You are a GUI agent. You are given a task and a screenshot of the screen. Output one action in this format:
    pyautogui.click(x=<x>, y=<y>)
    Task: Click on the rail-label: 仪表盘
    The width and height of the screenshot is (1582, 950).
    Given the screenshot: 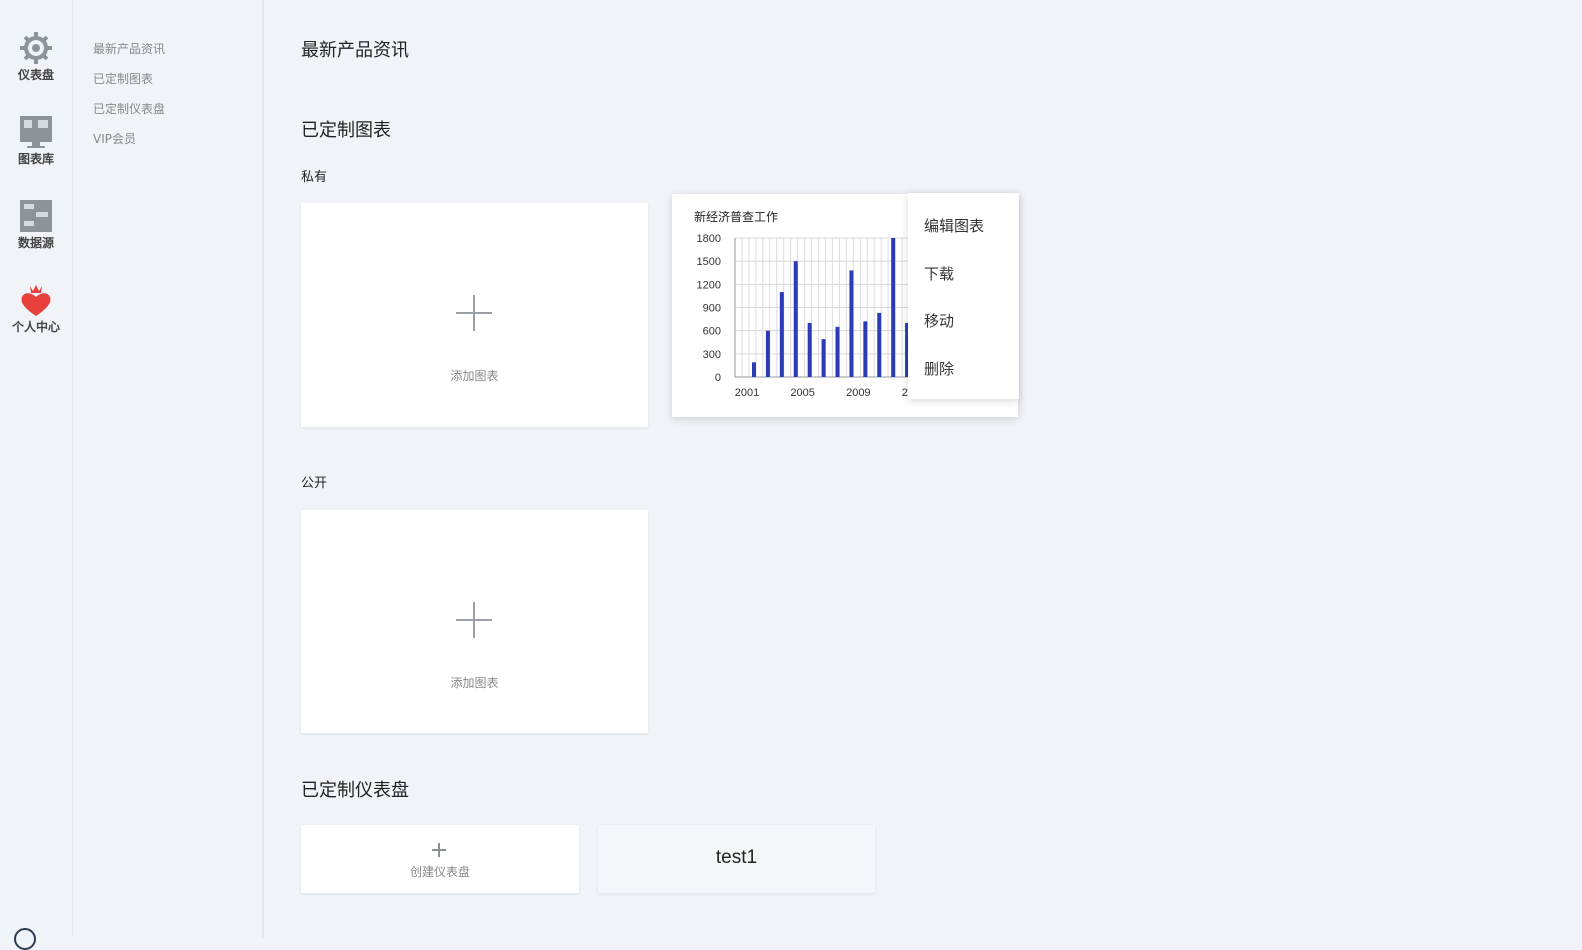 What is the action you would take?
    pyautogui.click(x=35, y=75)
    